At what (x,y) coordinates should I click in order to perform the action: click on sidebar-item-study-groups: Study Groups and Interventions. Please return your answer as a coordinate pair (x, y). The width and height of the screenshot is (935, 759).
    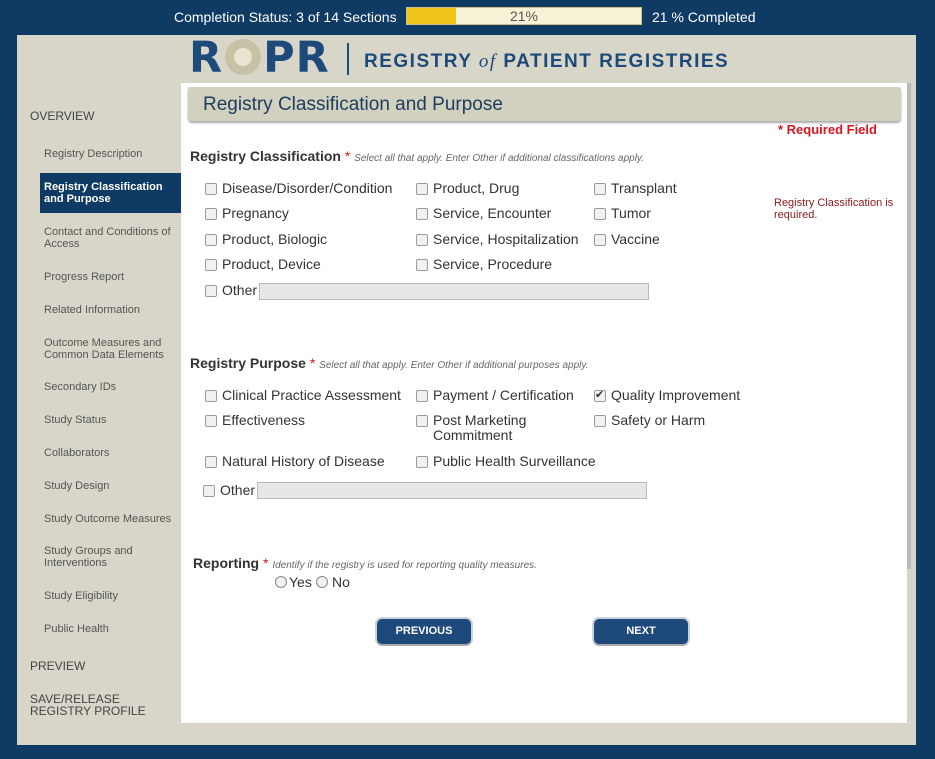
    Looking at the image, I should click on (110, 557).